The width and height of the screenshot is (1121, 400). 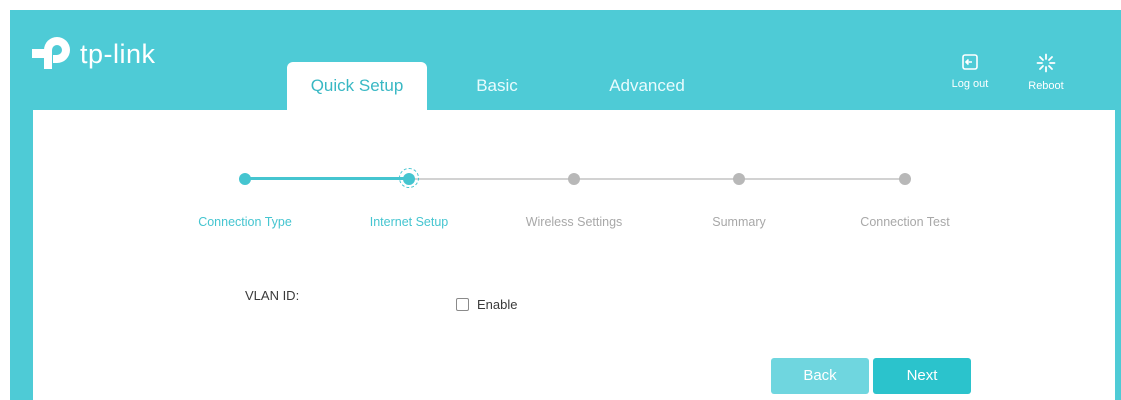 I want to click on step-summary-dot, so click(x=739, y=179).